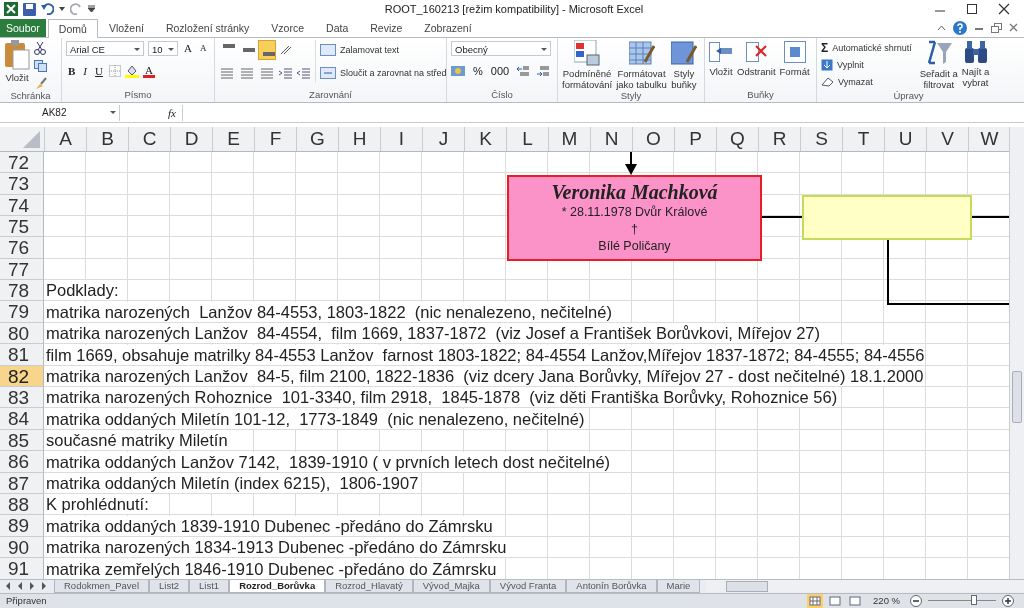 The image size is (1024, 608). What do you see at coordinates (794, 71) in the screenshot?
I see `cells-button: Formát` at bounding box center [794, 71].